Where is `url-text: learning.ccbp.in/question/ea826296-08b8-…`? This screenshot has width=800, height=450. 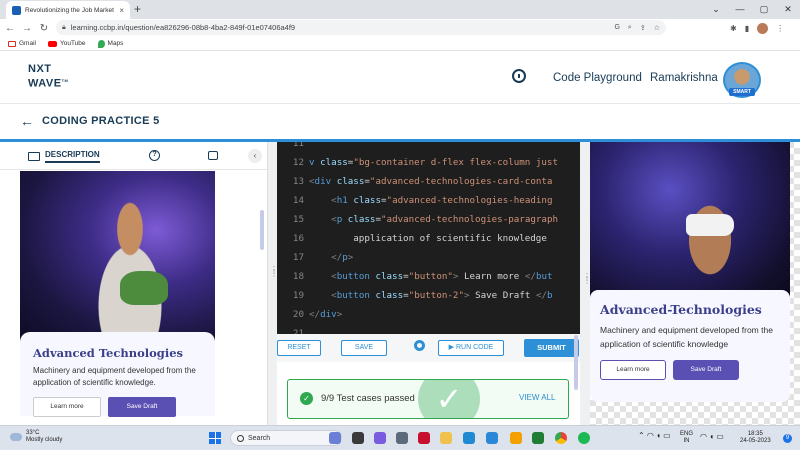
url-text: learning.ccbp.in/question/ea826296-08b8-… is located at coordinates (183, 27).